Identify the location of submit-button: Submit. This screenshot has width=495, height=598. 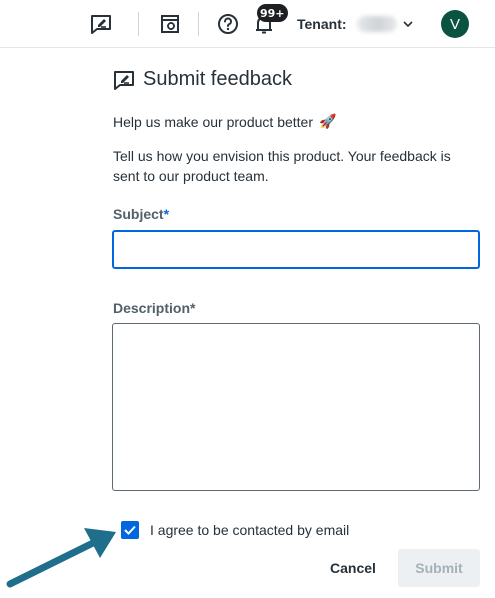
(439, 568).